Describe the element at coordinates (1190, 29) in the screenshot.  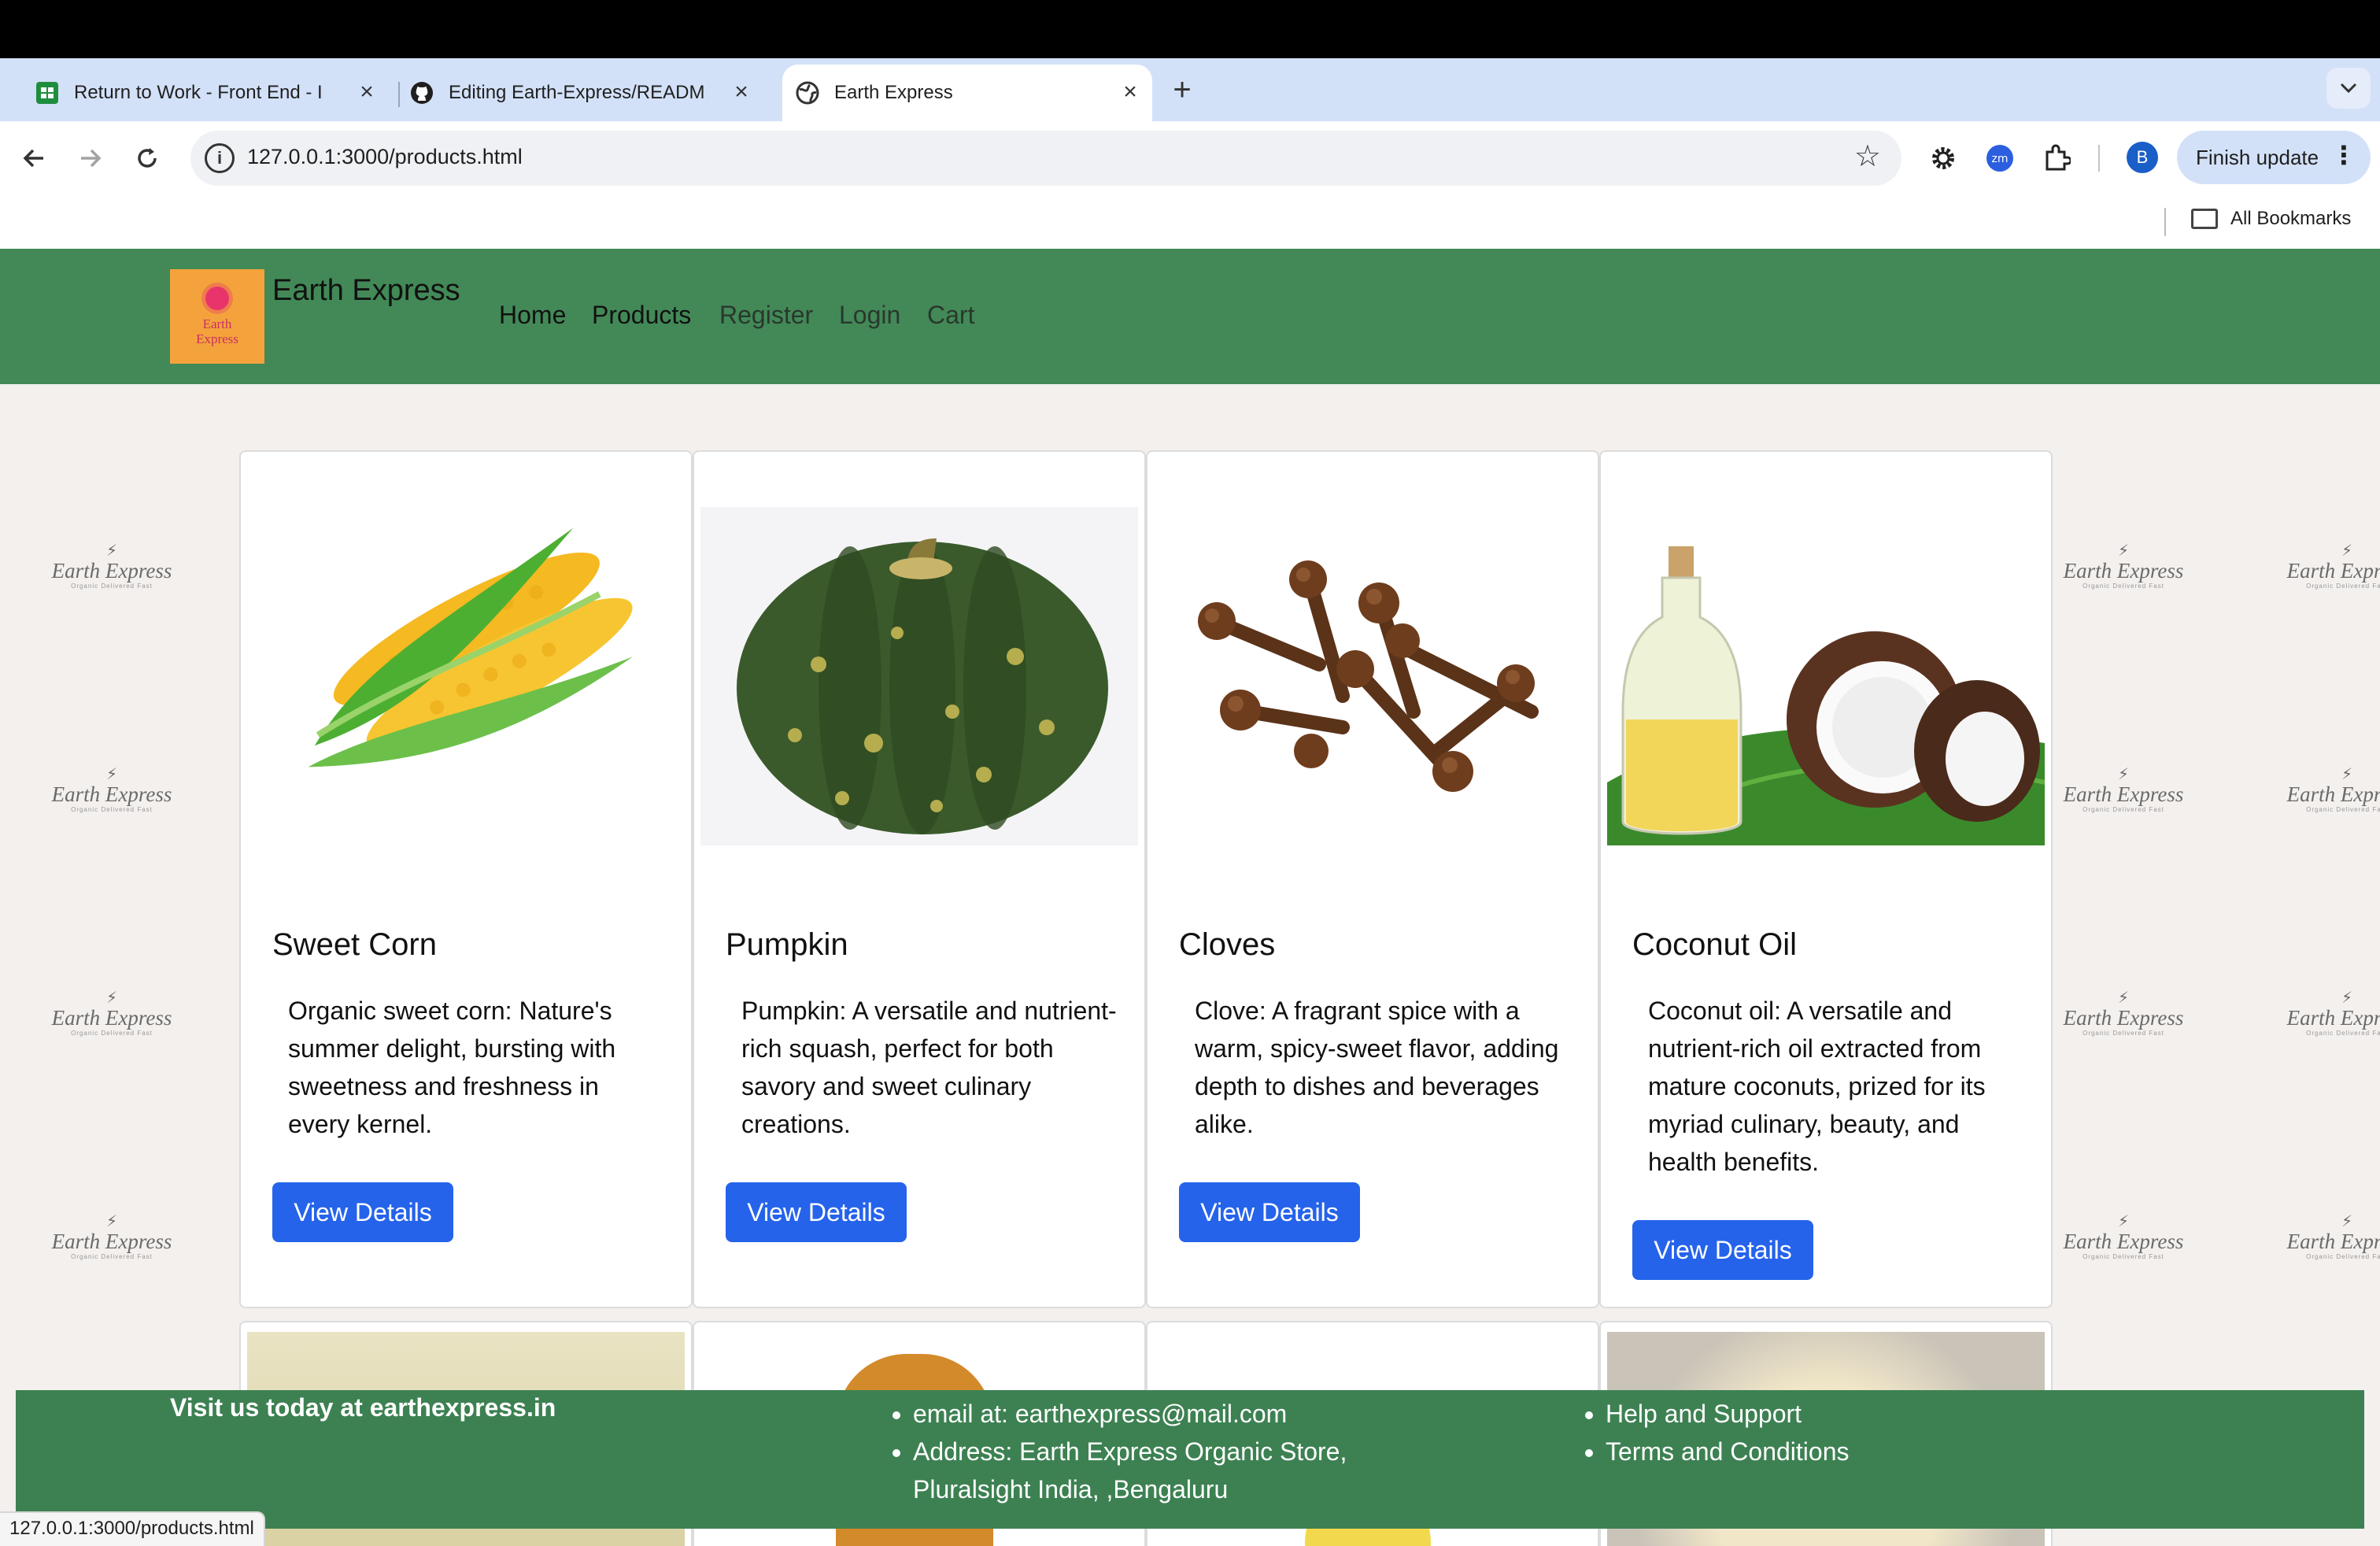
I see `system-menu-bar` at that location.